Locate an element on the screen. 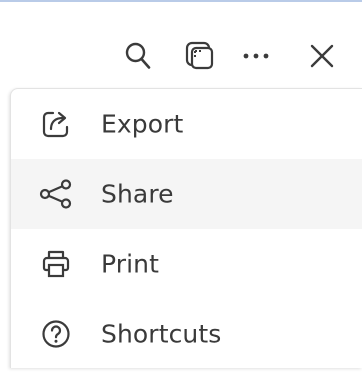 Image resolution: width=362 pixels, height=374 pixels. close-icon is located at coordinates (322, 56).